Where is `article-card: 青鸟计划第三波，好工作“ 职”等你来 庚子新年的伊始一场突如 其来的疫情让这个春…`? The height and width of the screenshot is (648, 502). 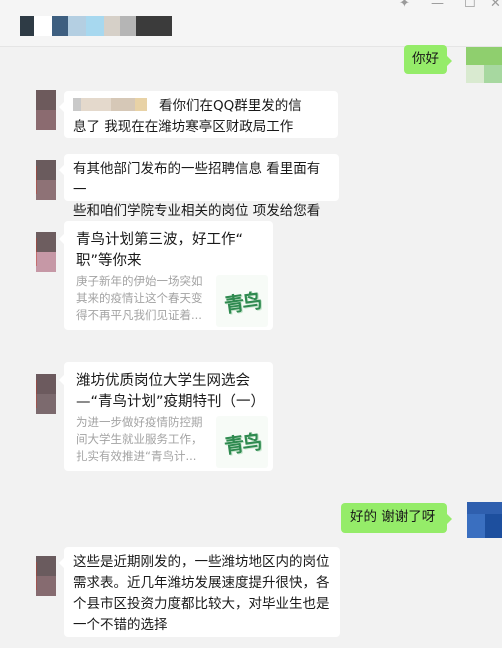 article-card: 青鸟计划第三波，好工作“ 职”等你来 庚子新年的伊始一场突如 其来的疫情让这个春… is located at coordinates (166, 275).